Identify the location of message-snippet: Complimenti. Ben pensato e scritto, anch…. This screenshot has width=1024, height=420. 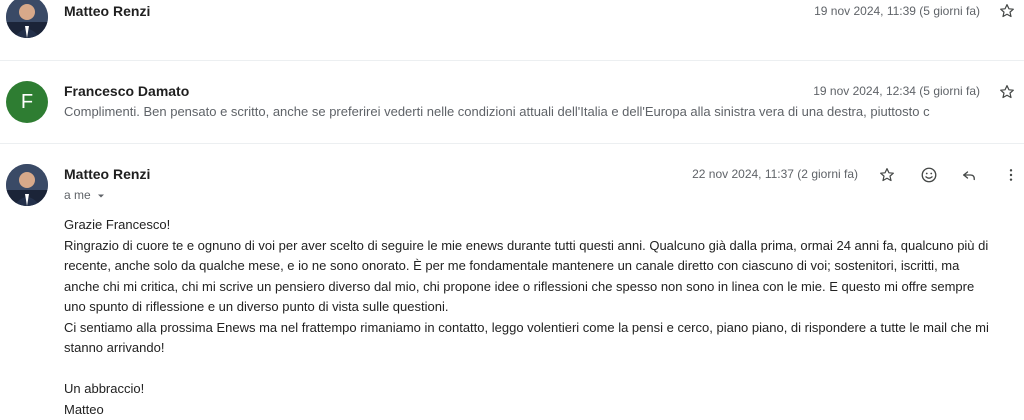
(514, 111).